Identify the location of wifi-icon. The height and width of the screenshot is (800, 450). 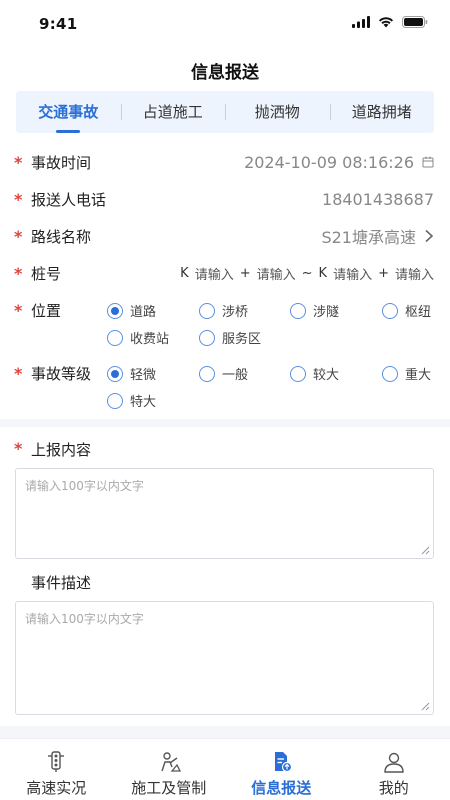
(386, 22).